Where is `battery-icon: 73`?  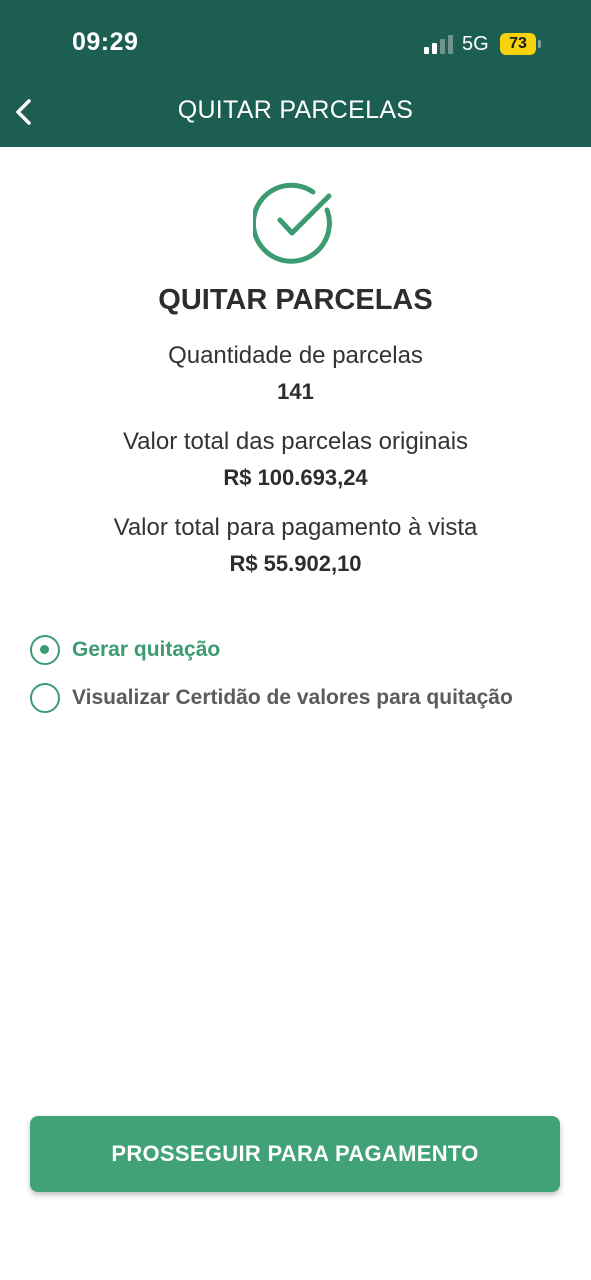
battery-icon: 73 is located at coordinates (518, 44).